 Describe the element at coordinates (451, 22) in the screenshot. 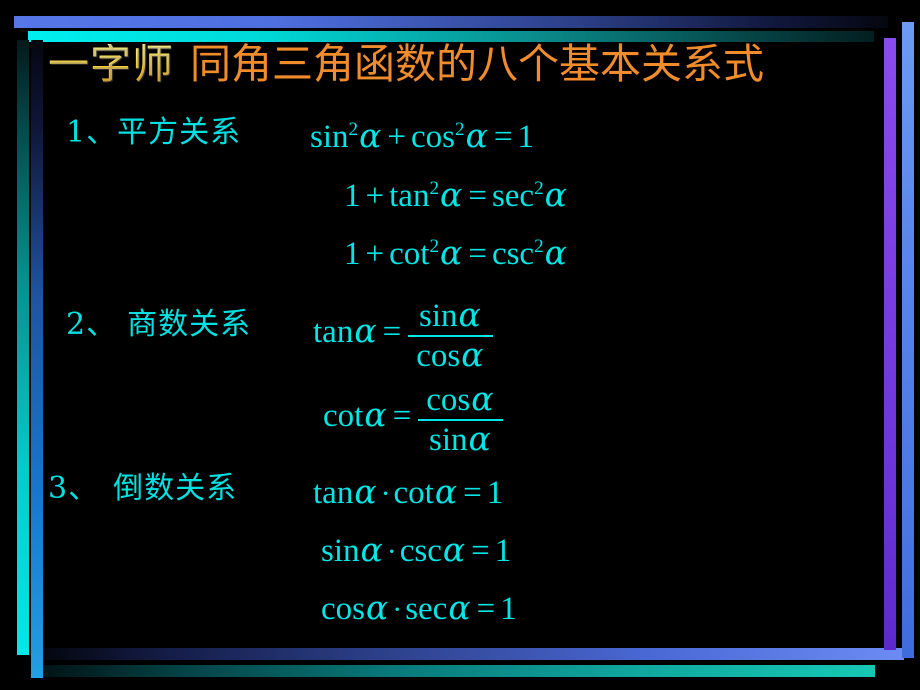

I see `border-bar-top-blue` at that location.